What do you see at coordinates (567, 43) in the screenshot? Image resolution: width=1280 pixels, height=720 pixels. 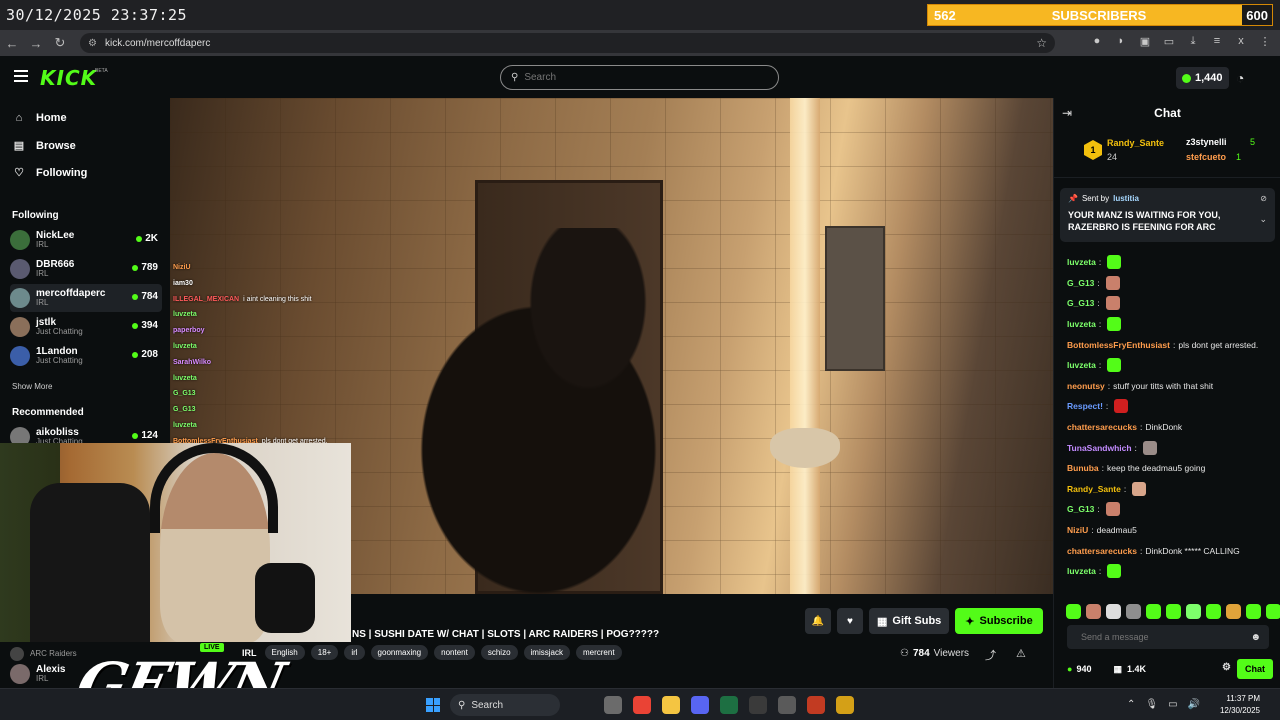 I see `address-bar: ⚙ kick.com/mercoffdaperc ☆` at bounding box center [567, 43].